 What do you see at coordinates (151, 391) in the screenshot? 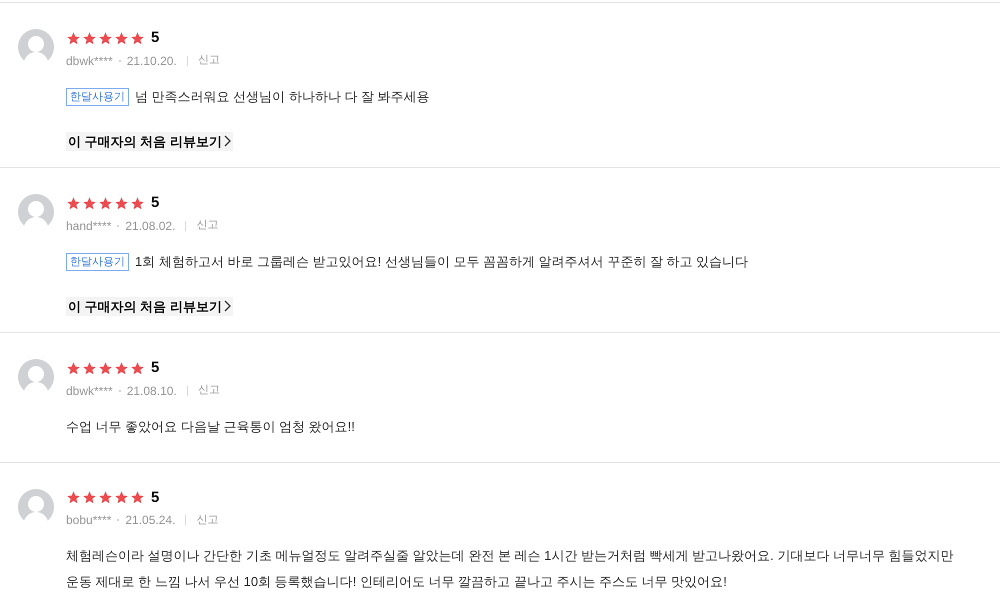
I see `review-date: 21.08.10.` at bounding box center [151, 391].